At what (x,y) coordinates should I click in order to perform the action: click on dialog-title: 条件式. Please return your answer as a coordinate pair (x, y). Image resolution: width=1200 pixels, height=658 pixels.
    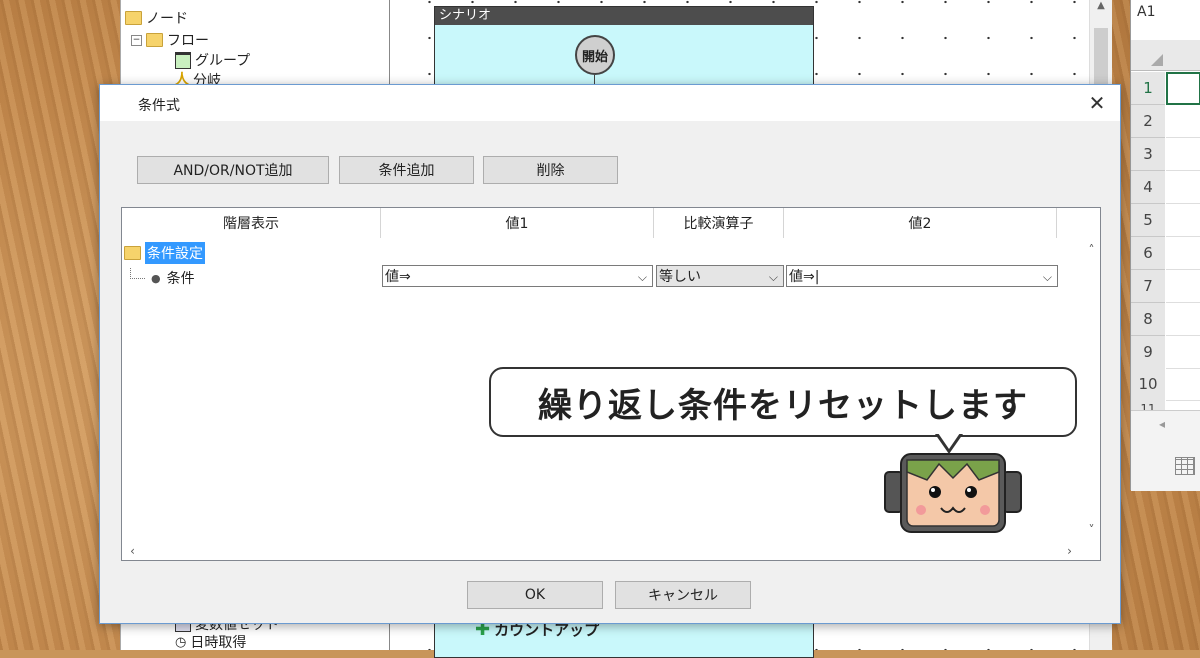
    Looking at the image, I should click on (159, 106).